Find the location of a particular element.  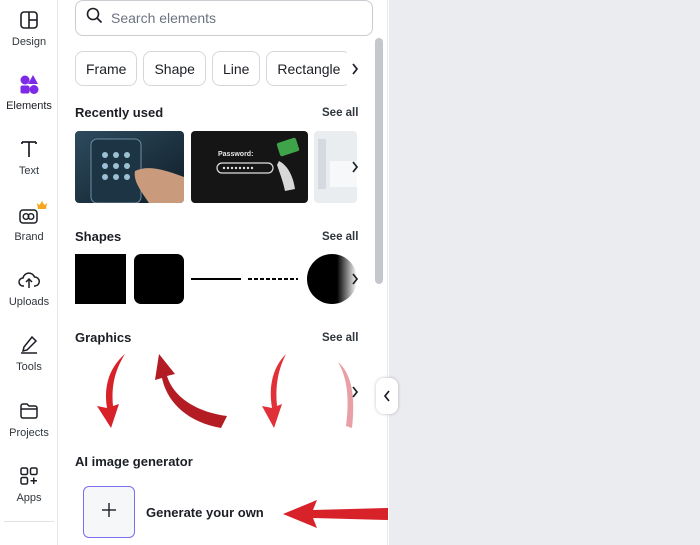

collapse-panel-button is located at coordinates (387, 396).